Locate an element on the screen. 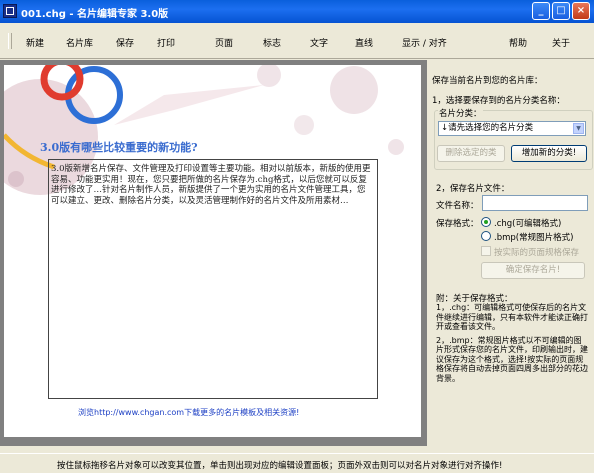  menu-about: 关于 is located at coordinates (561, 42).